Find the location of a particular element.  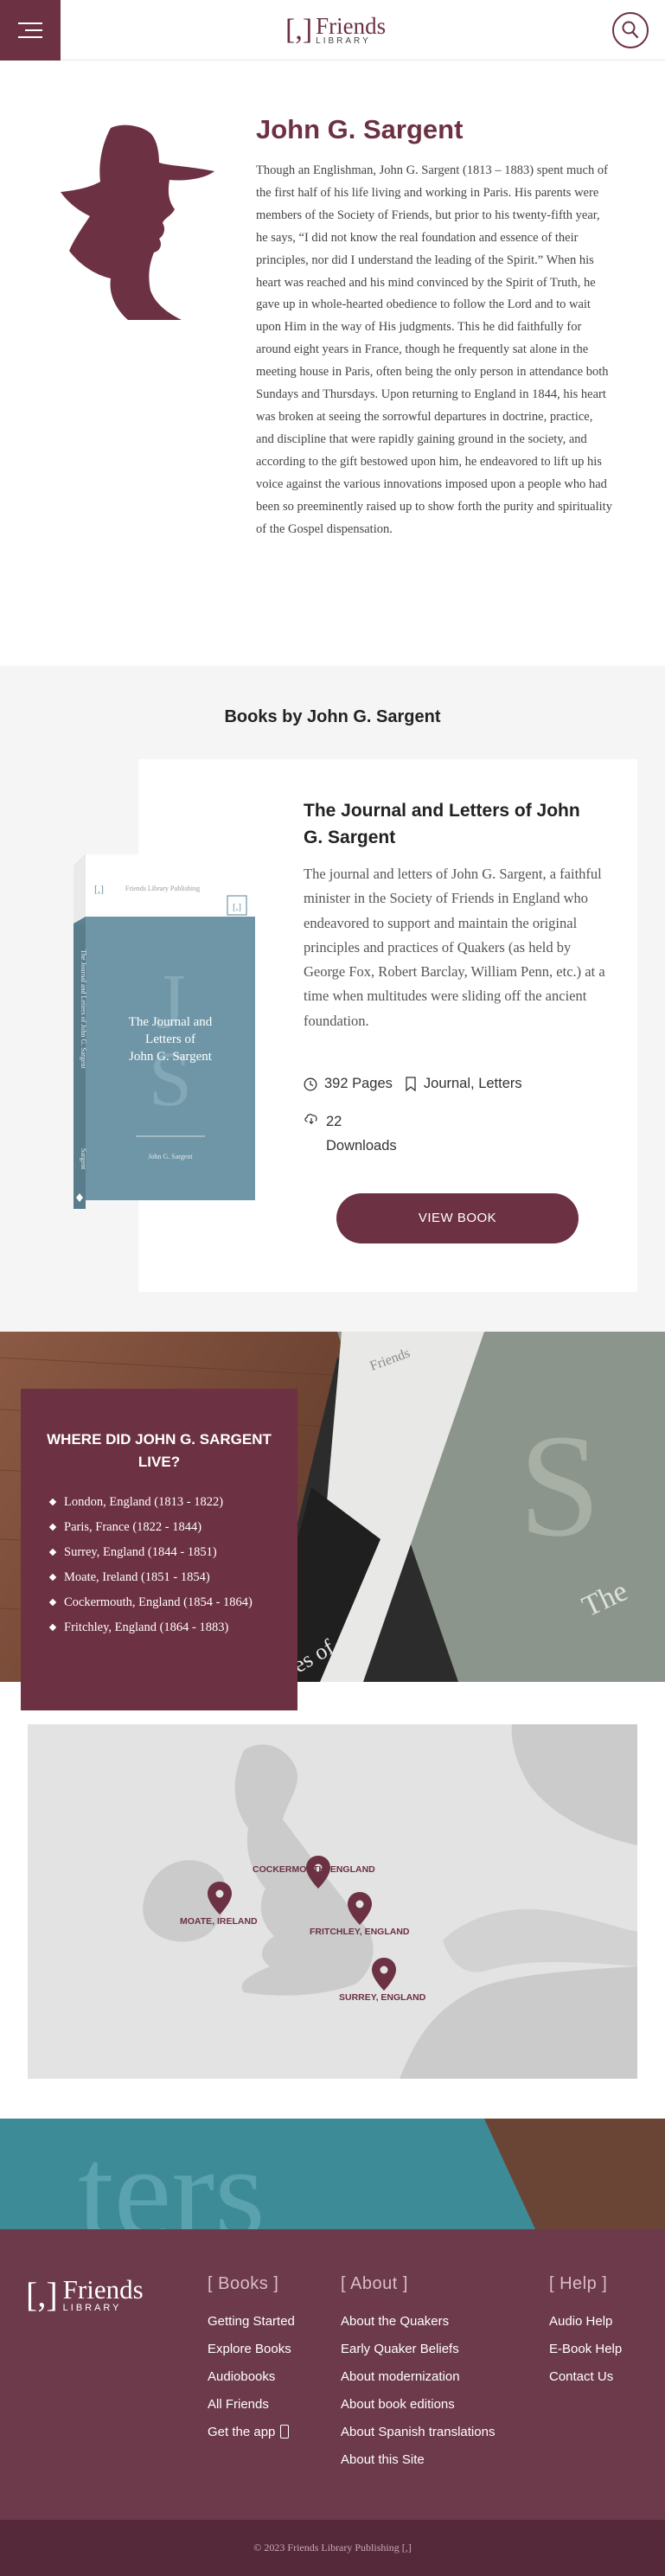

search-icon is located at coordinates (630, 30).